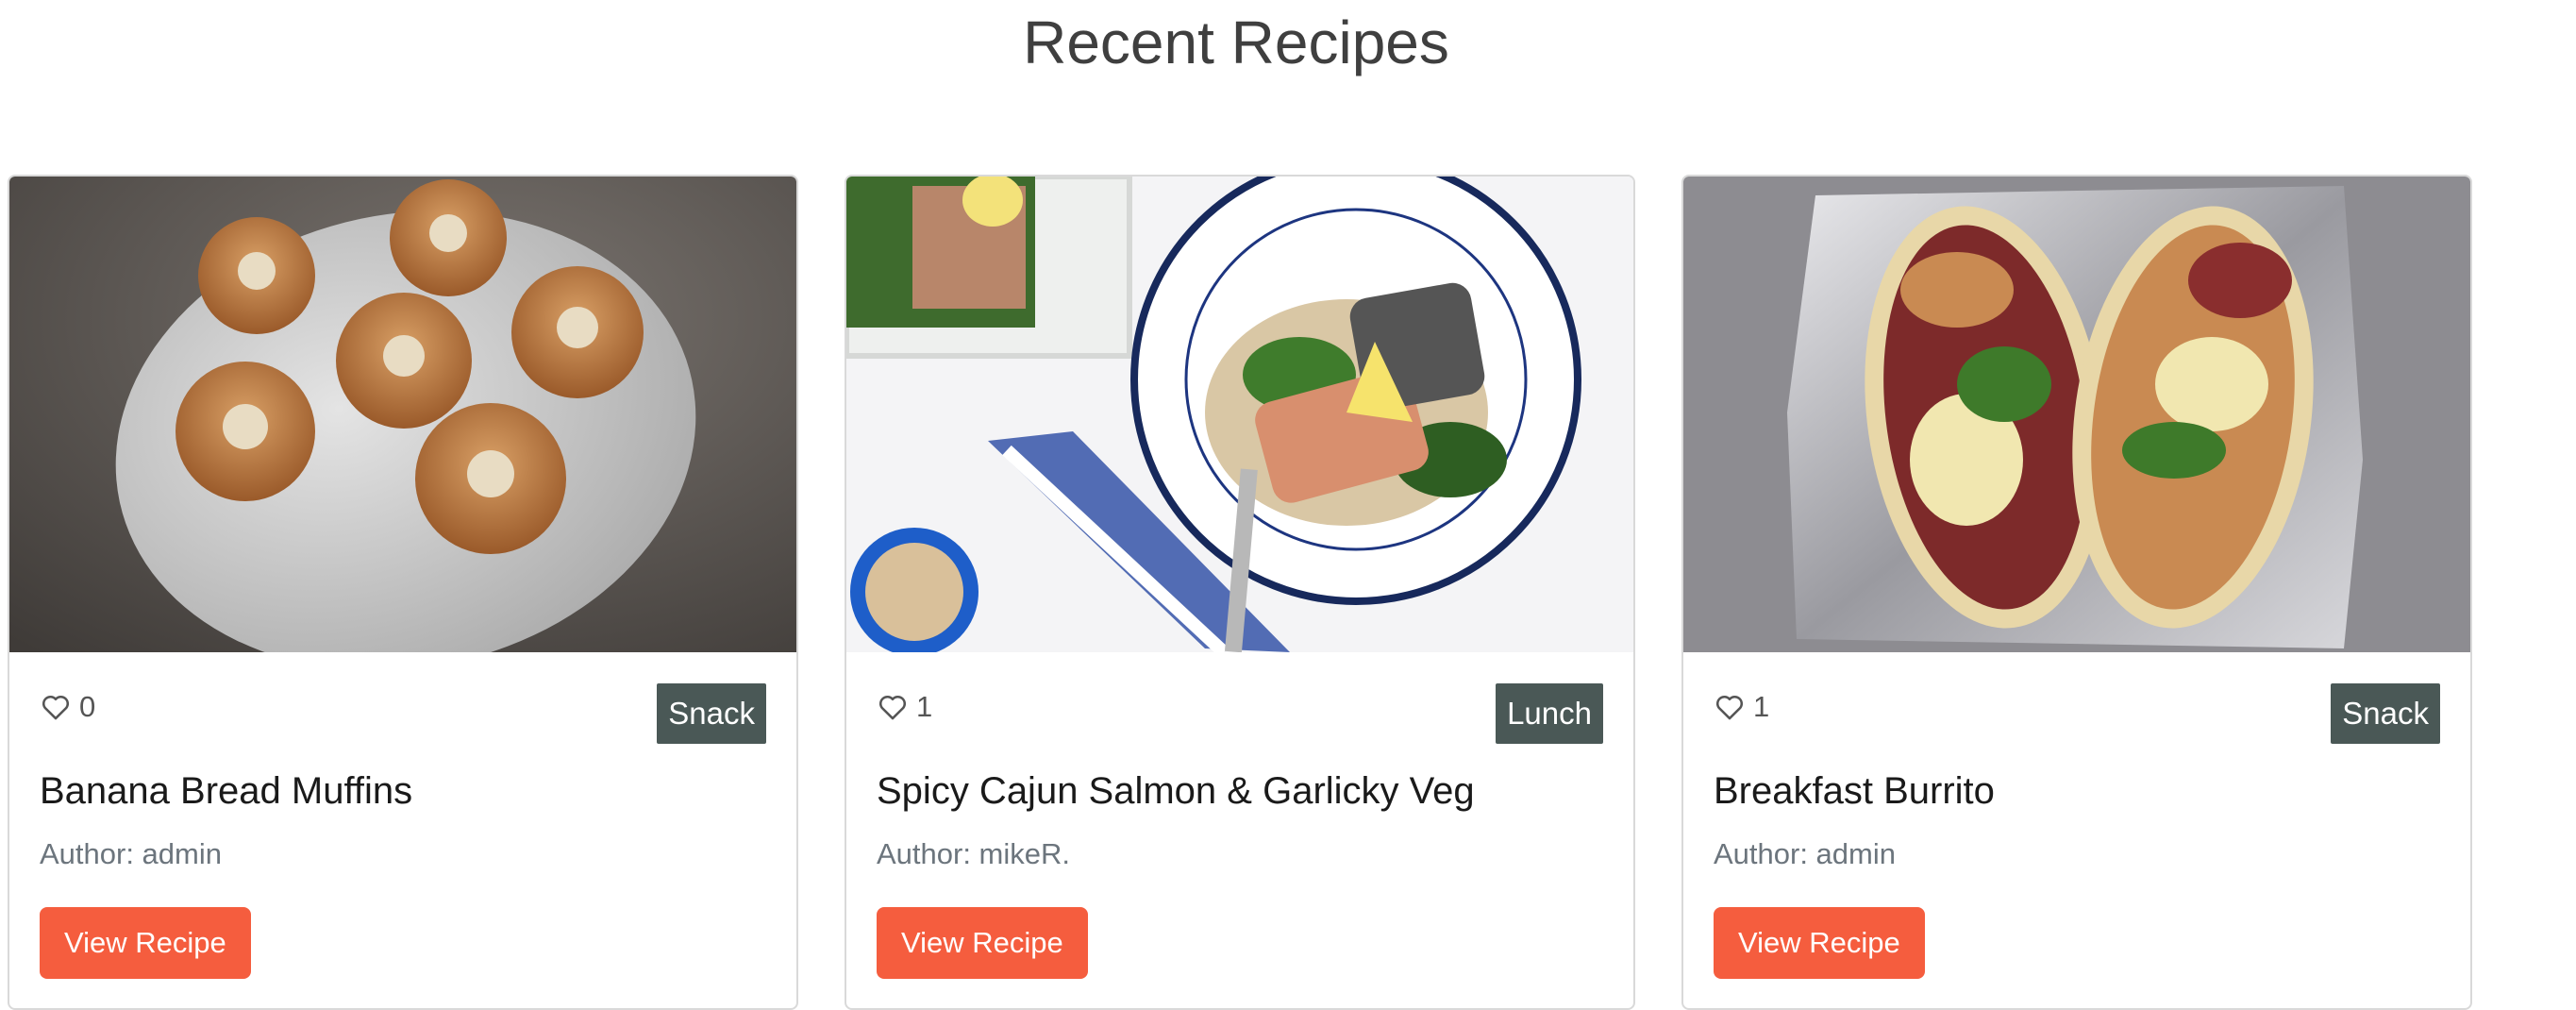 This screenshot has height=1010, width=2576. I want to click on breakfast-burrito-photo, so click(2076, 415).